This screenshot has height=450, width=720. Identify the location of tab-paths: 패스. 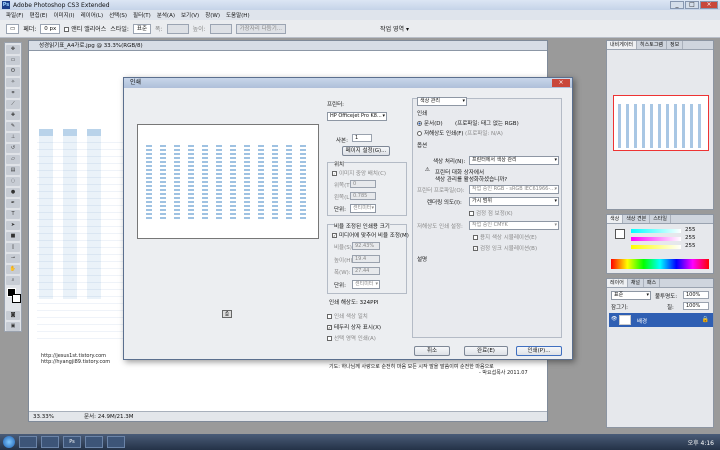
(652, 283).